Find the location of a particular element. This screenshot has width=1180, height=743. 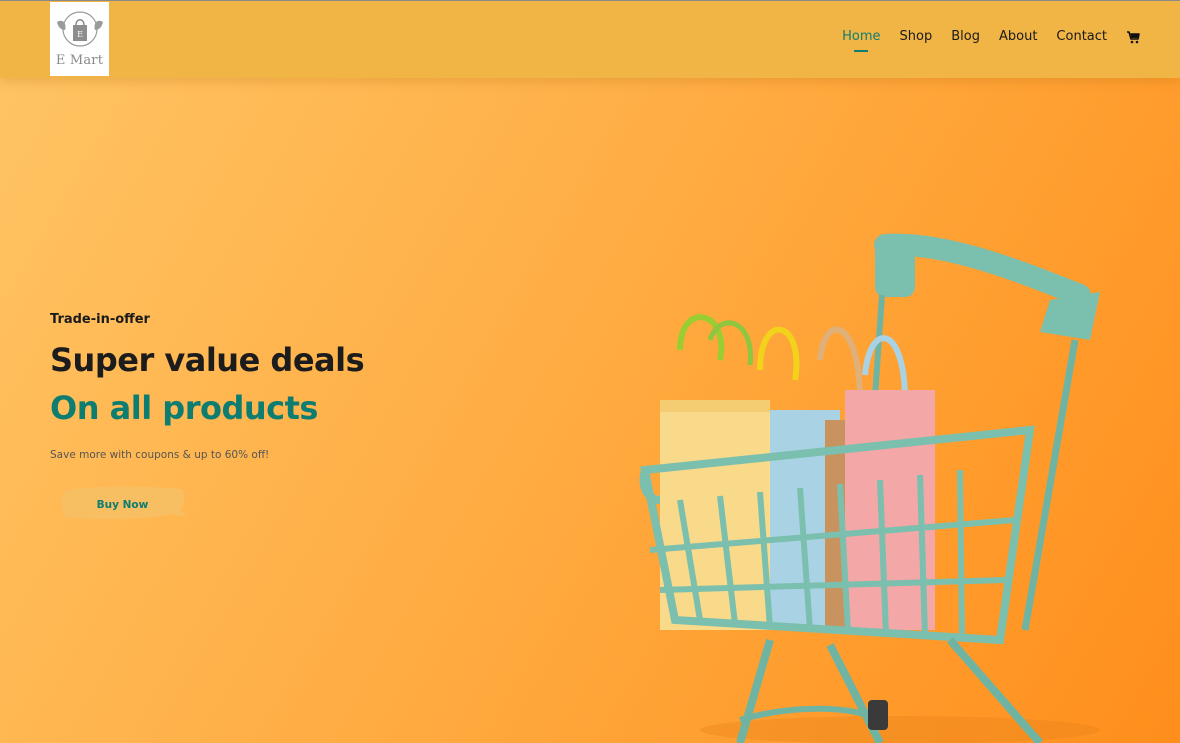

hero-headline-highlight: On all products is located at coordinates (184, 408).